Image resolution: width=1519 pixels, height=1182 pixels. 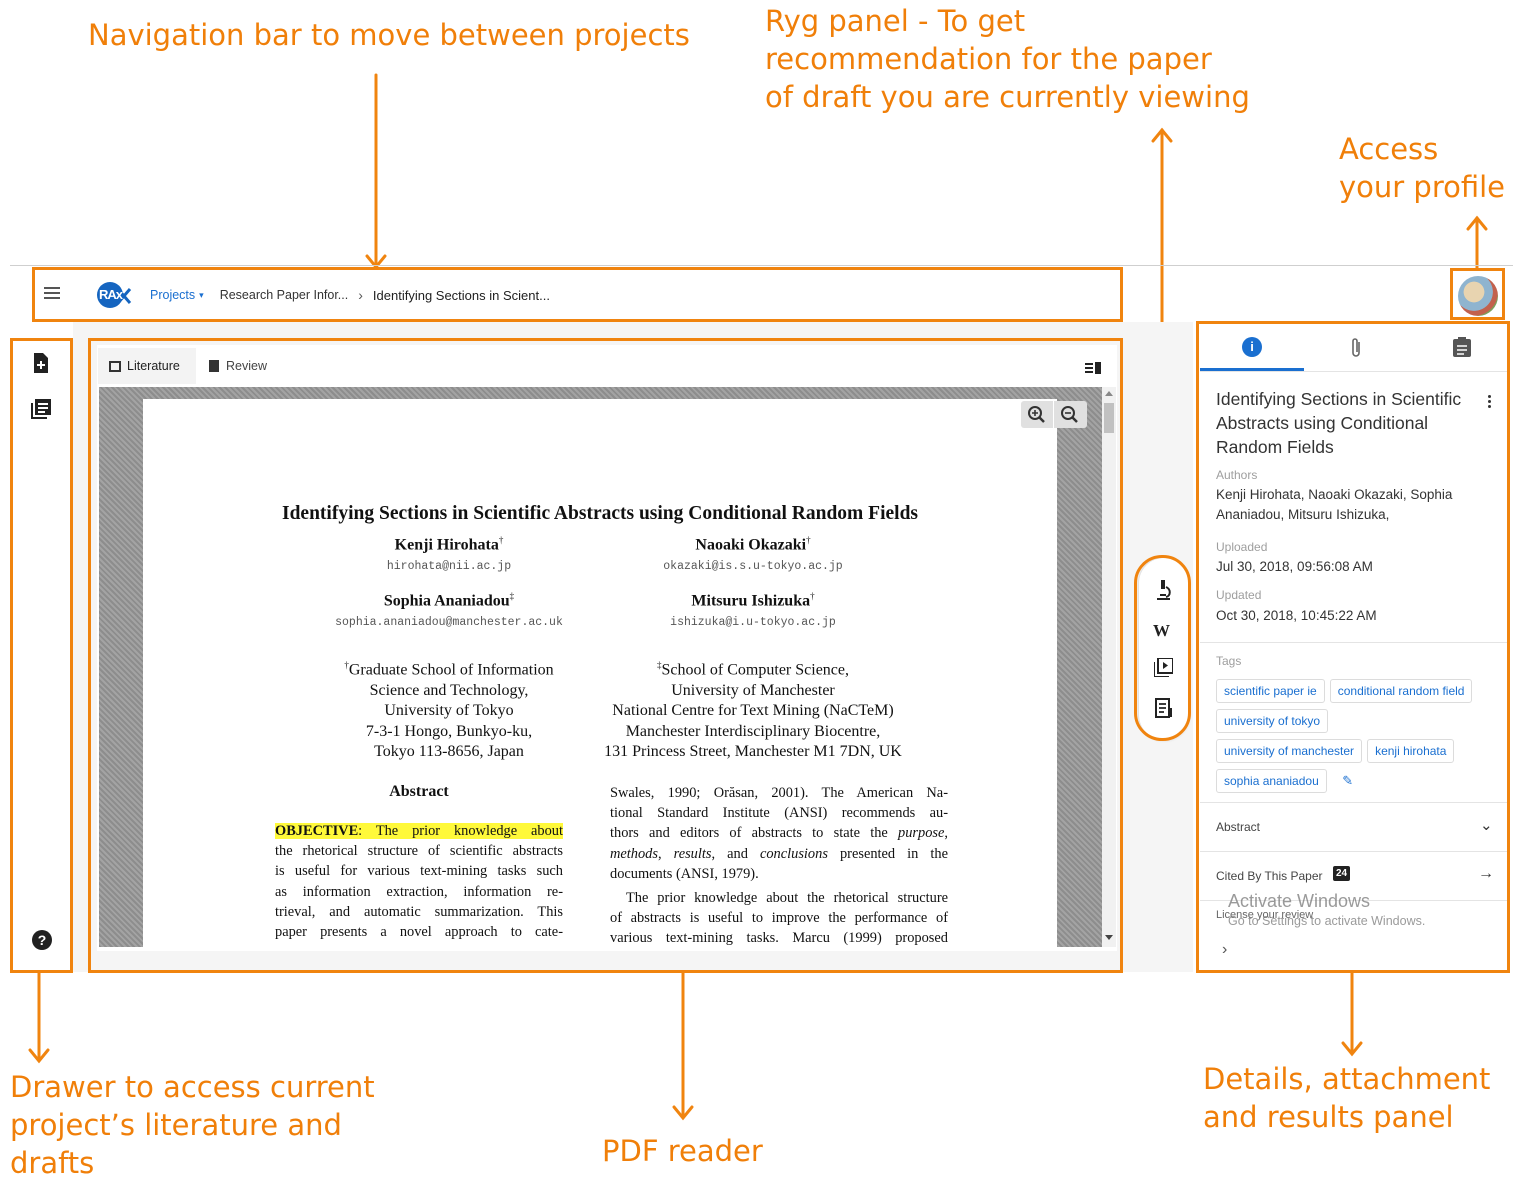 What do you see at coordinates (761, 265) in the screenshot?
I see `top-divider` at bounding box center [761, 265].